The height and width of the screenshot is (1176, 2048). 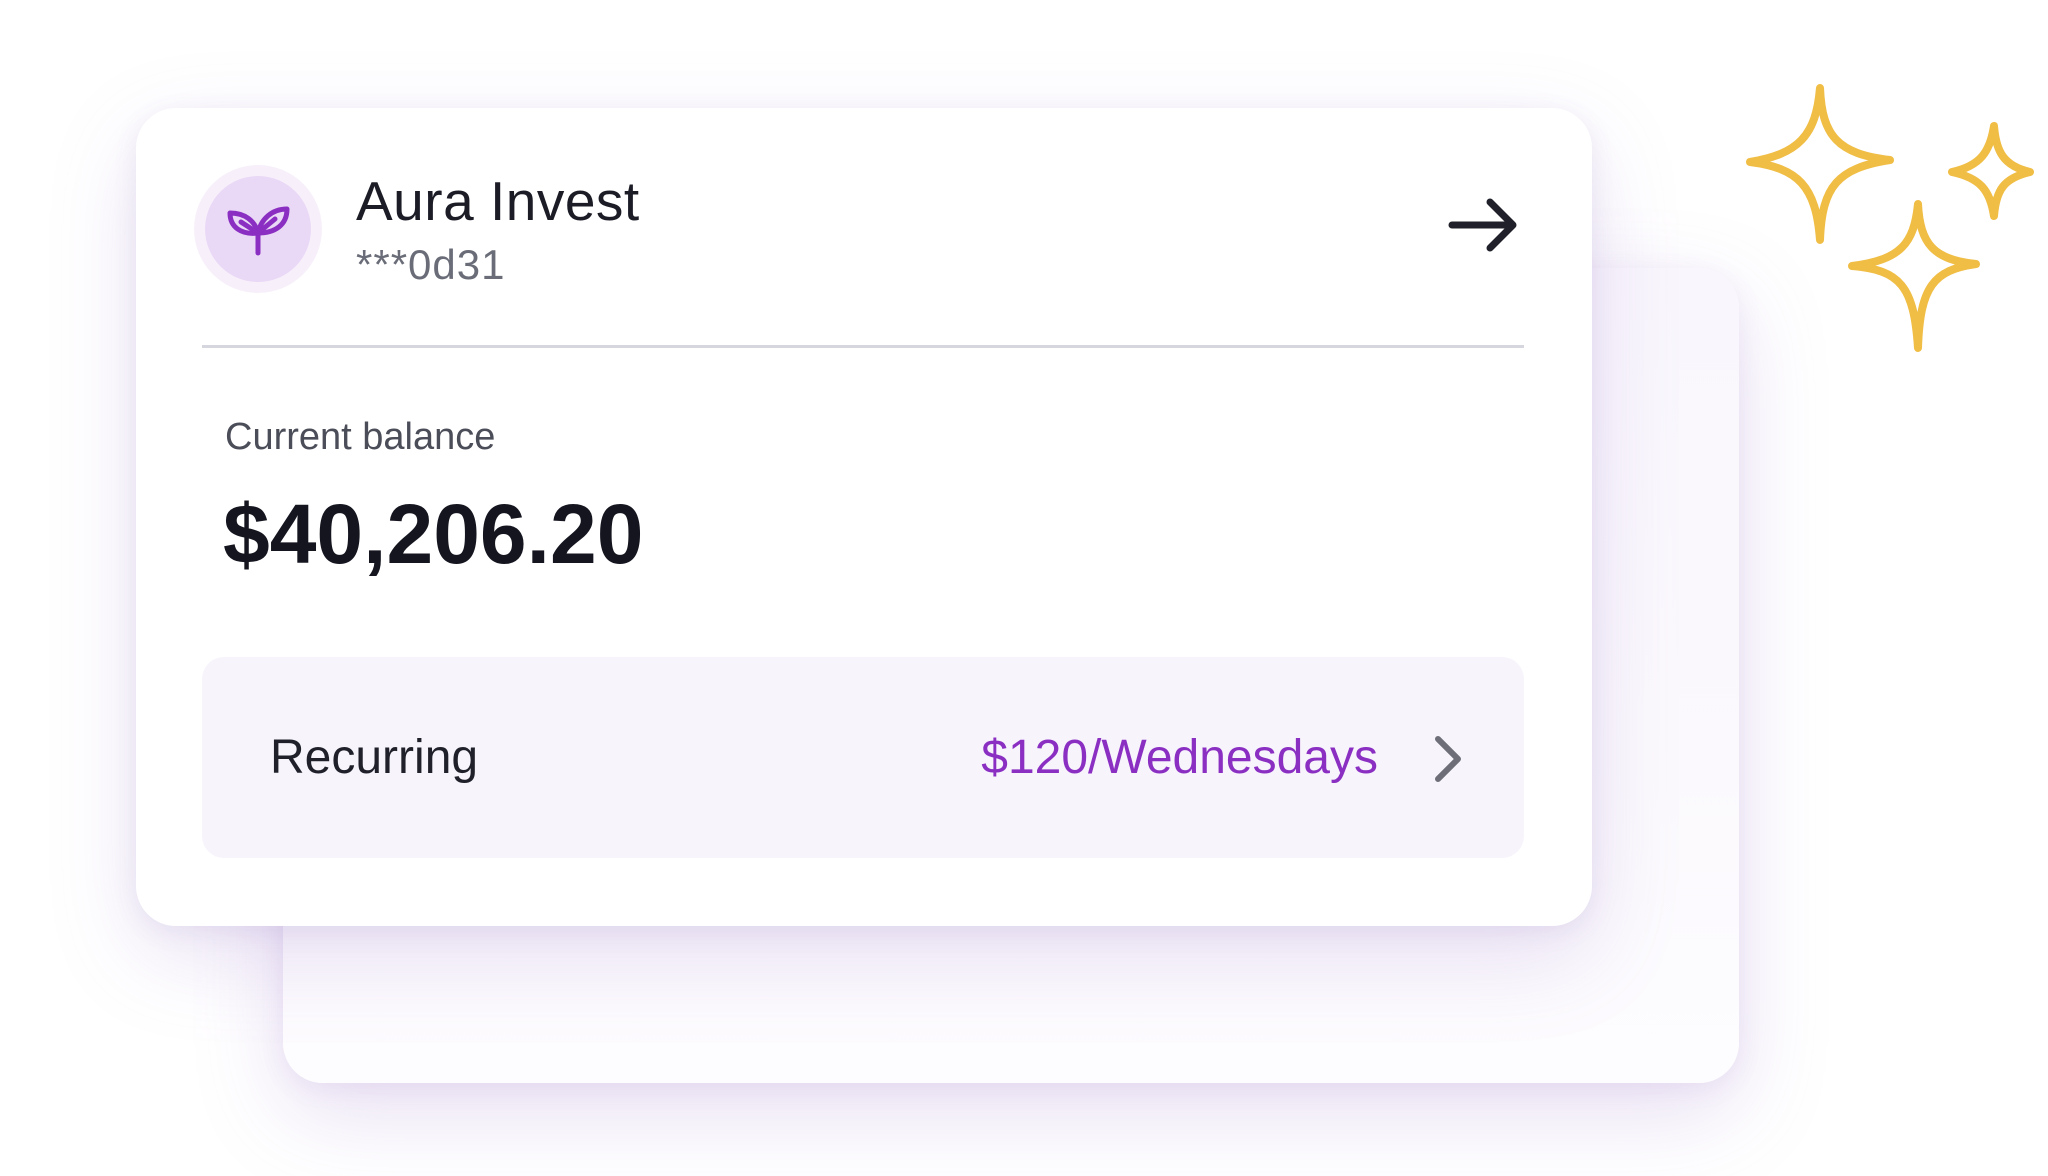 I want to click on recurring-value: $120/Wednesdays, so click(x=1179, y=757).